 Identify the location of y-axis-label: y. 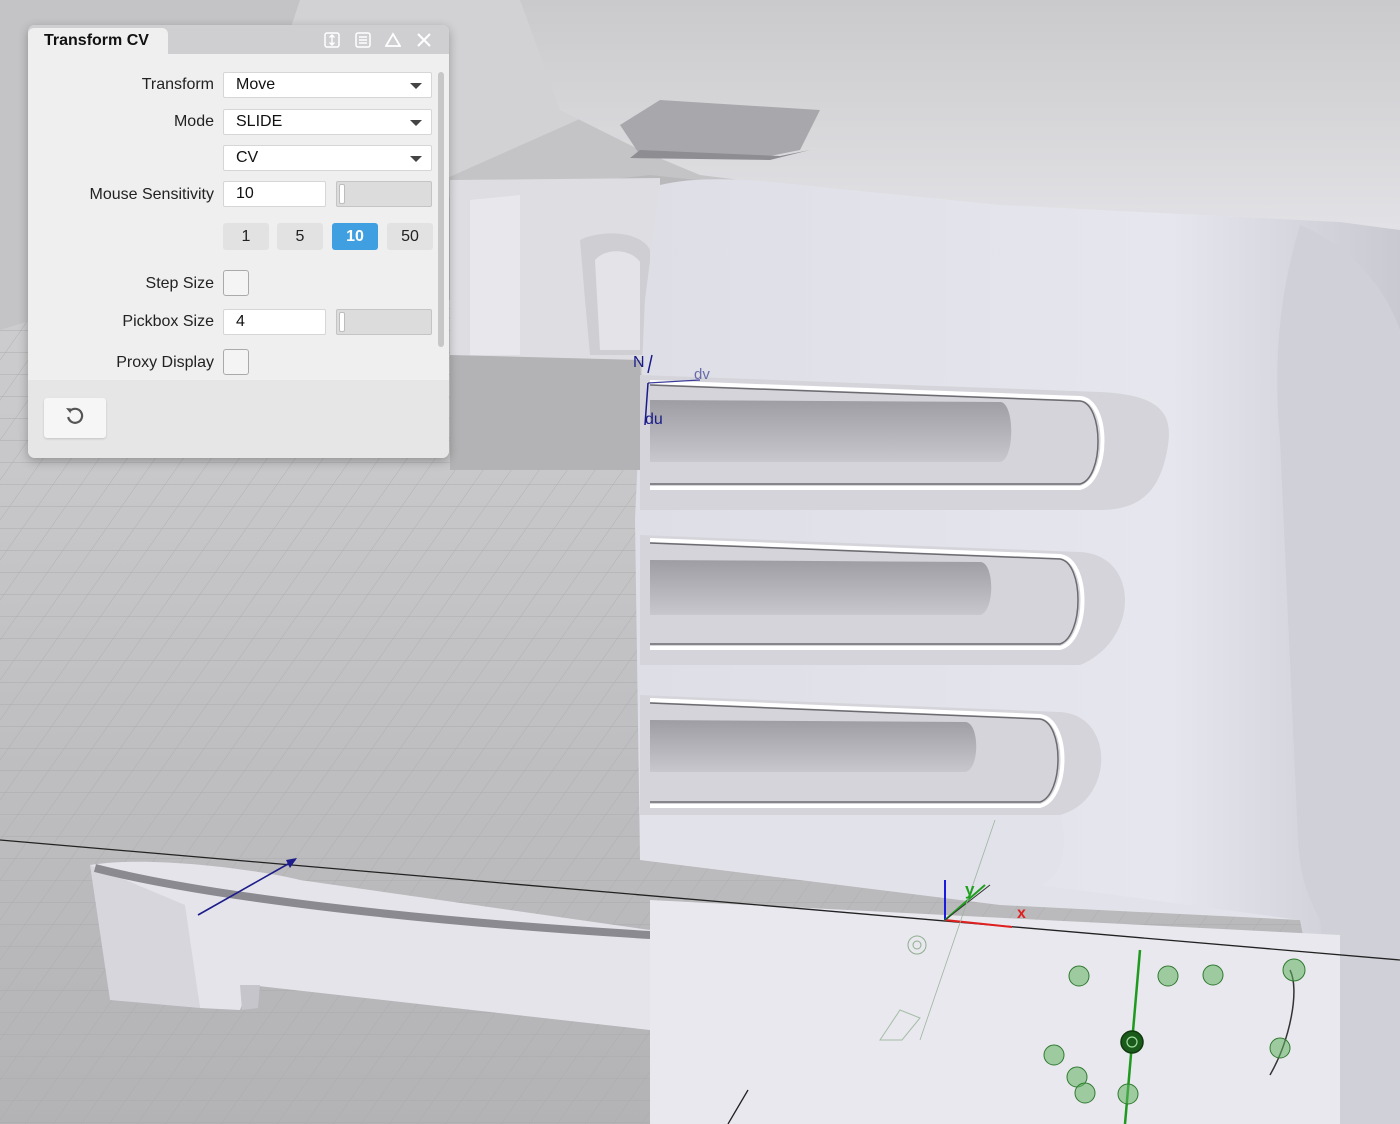
(970, 889).